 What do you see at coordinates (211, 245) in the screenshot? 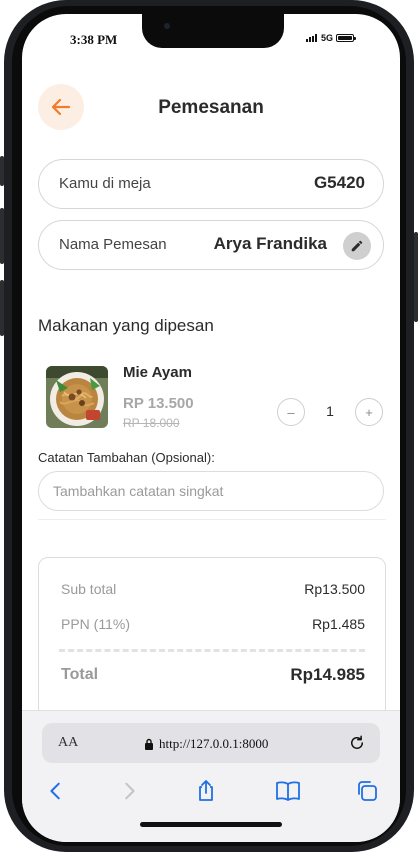
I see `customer-card: Nama Pemesan Arya Frandika` at bounding box center [211, 245].